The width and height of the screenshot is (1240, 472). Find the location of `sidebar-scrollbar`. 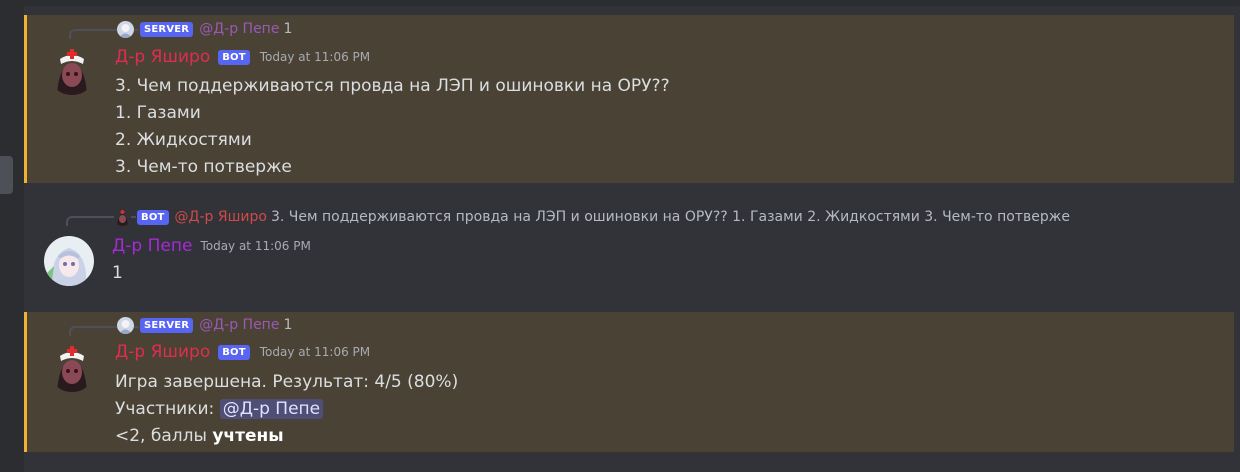

sidebar-scrollbar is located at coordinates (6, 175).